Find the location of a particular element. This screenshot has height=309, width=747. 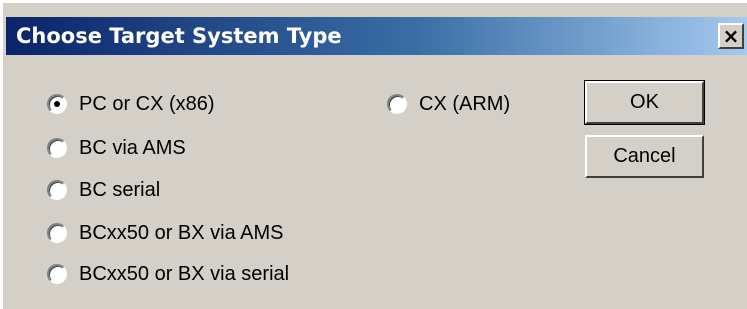

cancel-button-label: Cancel is located at coordinates (644, 156).